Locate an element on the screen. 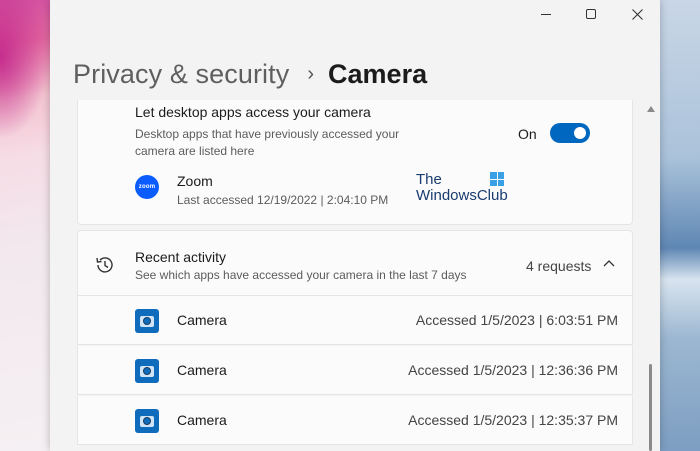  history-icon is located at coordinates (104, 265).